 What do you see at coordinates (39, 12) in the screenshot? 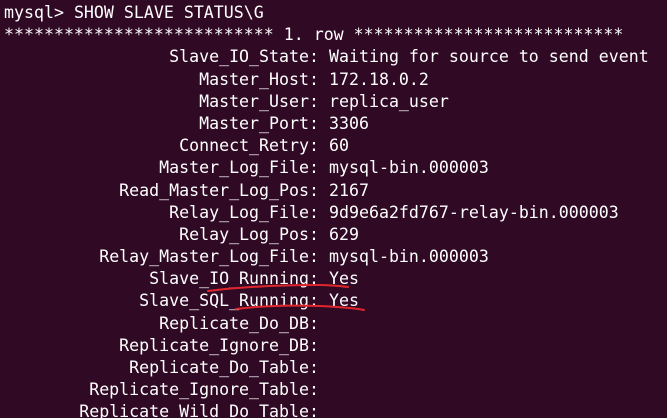
I see `mysql-prompt: mysql>` at bounding box center [39, 12].